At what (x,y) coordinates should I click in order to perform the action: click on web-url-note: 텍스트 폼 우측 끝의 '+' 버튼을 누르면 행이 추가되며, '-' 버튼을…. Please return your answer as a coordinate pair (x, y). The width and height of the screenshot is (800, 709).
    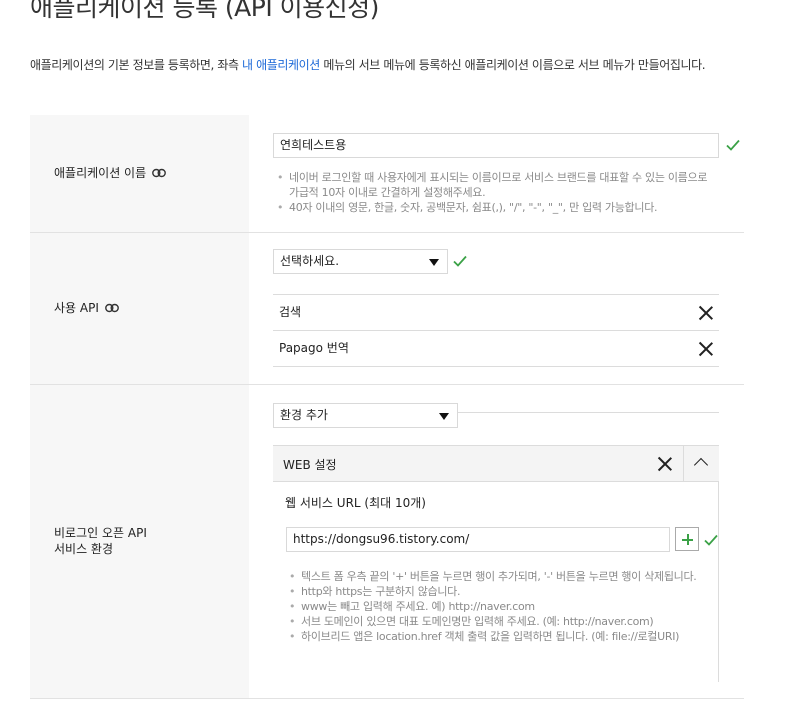
    Looking at the image, I should click on (495, 576).